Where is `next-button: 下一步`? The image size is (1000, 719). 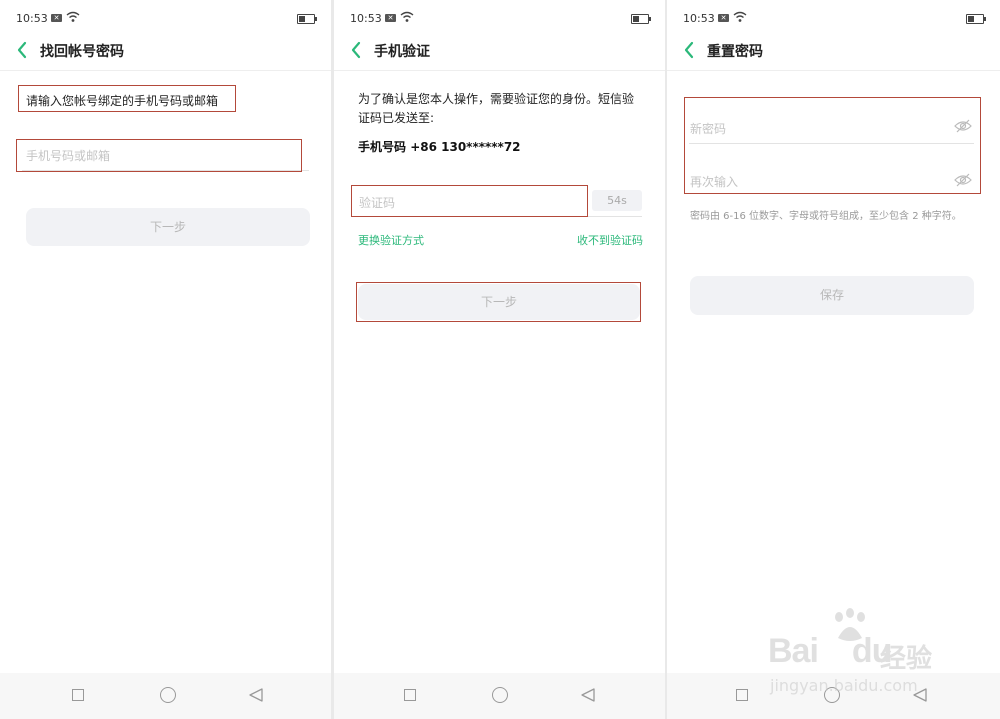
next-button: 下一步 is located at coordinates (168, 227).